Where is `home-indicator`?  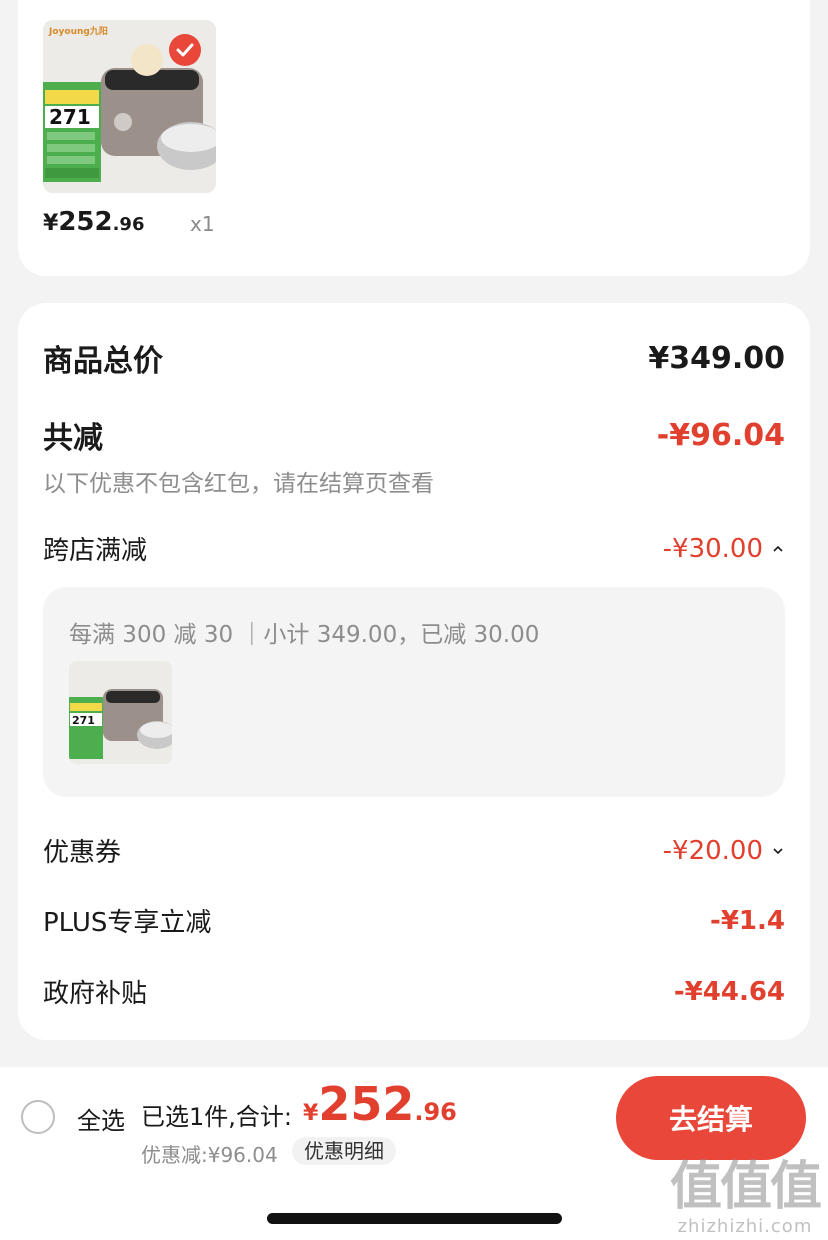
home-indicator is located at coordinates (414, 1218).